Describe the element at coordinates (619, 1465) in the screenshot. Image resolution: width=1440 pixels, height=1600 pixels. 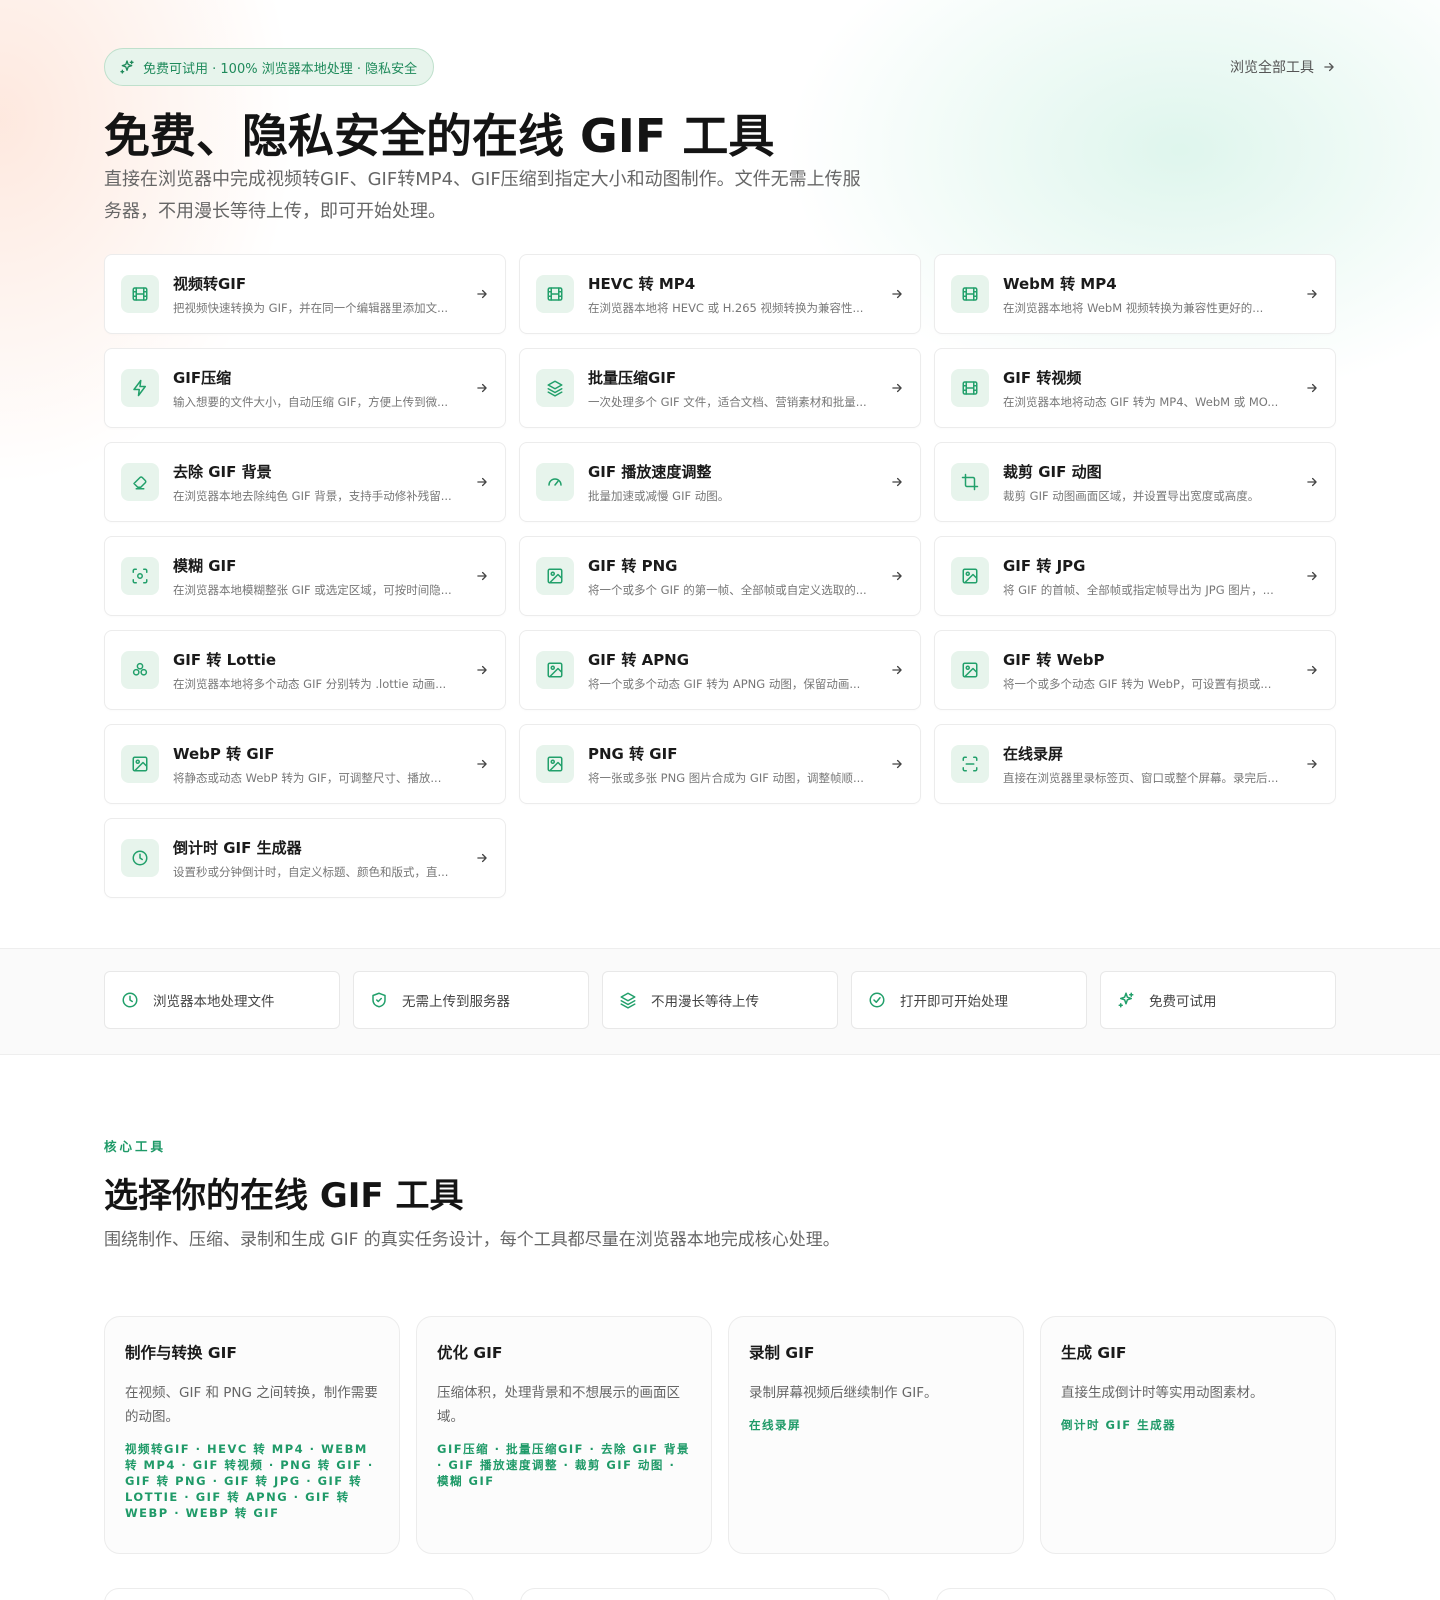
I see `category-link: 裁剪 GIF 动图` at that location.